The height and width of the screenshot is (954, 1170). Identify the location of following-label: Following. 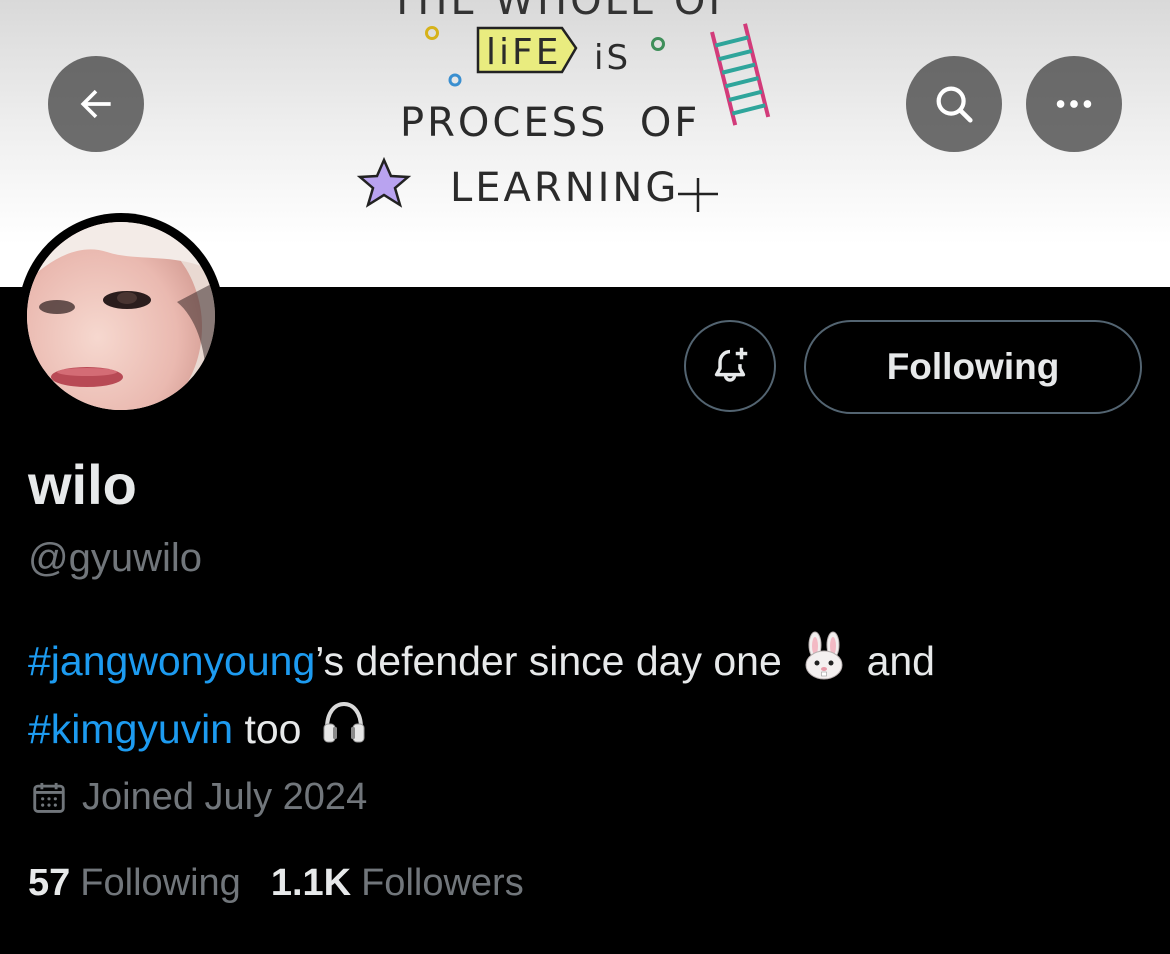
(160, 883).